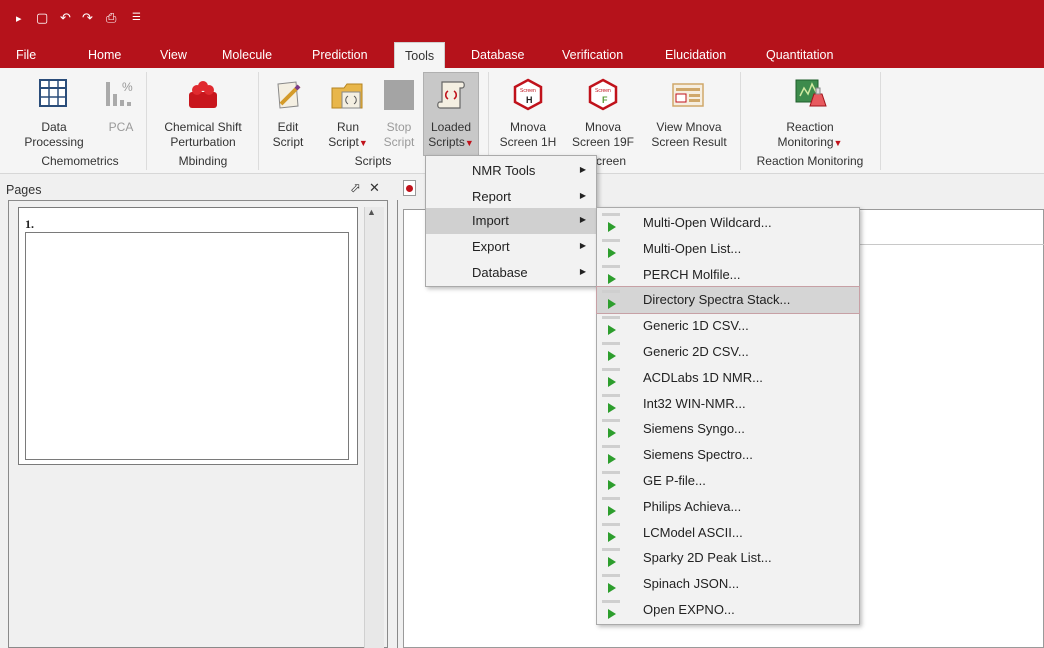  I want to click on chemical-shift-perturbation-button: Chemical Shift Perturbation, so click(203, 135).